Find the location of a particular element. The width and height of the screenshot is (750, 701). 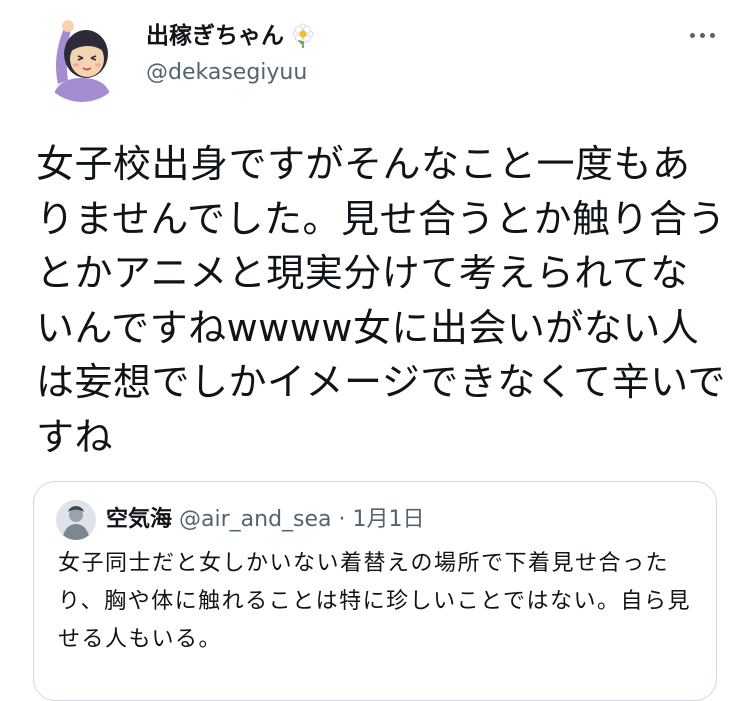

avatar-illustration is located at coordinates (82, 58).